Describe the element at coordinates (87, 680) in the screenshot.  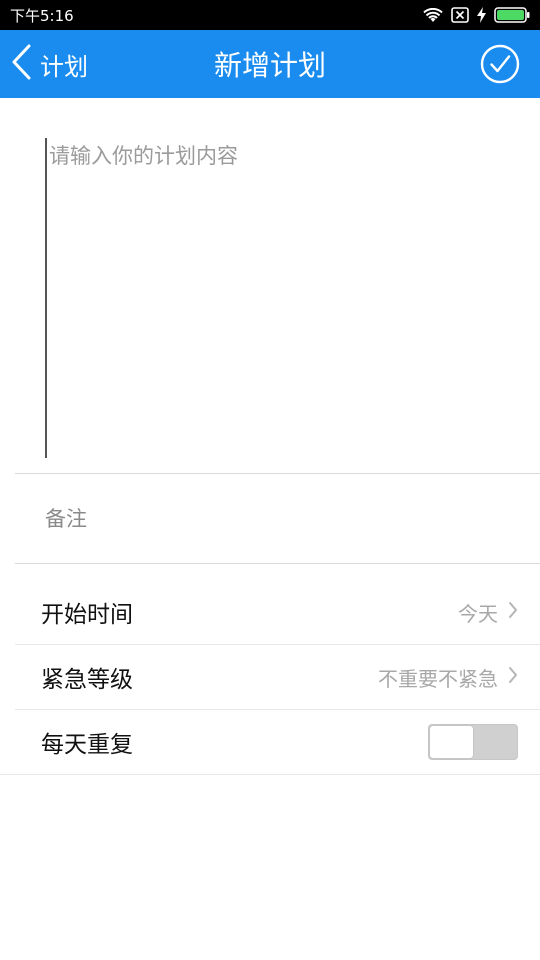
I see `urgency-label: 紧急等级` at that location.